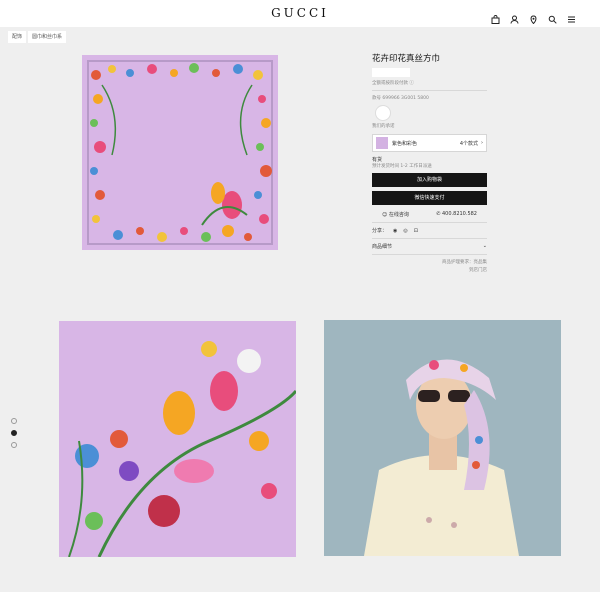  I want to click on installment-note: 全额或按阶段付款 ⓘ, so click(429, 83).